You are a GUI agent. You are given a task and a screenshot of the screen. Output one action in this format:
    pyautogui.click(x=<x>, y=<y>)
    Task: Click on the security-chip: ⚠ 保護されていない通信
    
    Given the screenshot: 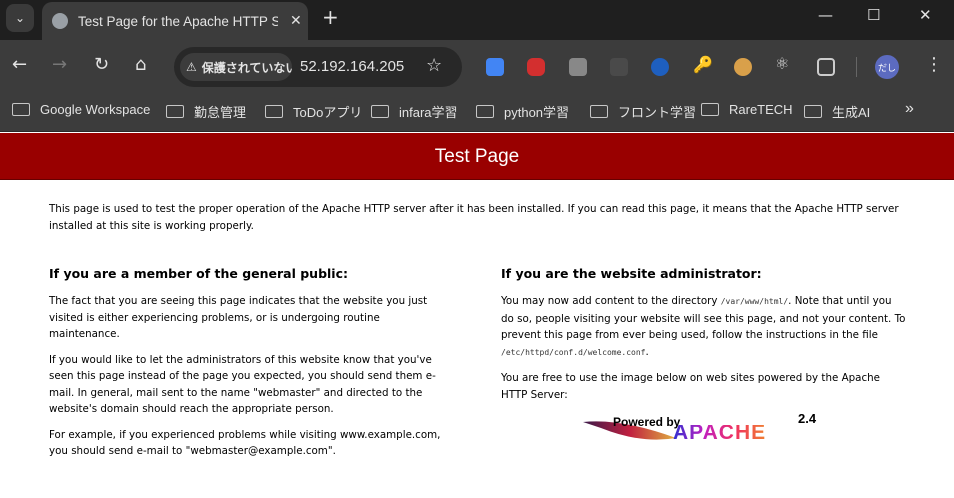 What is the action you would take?
    pyautogui.click(x=236, y=67)
    